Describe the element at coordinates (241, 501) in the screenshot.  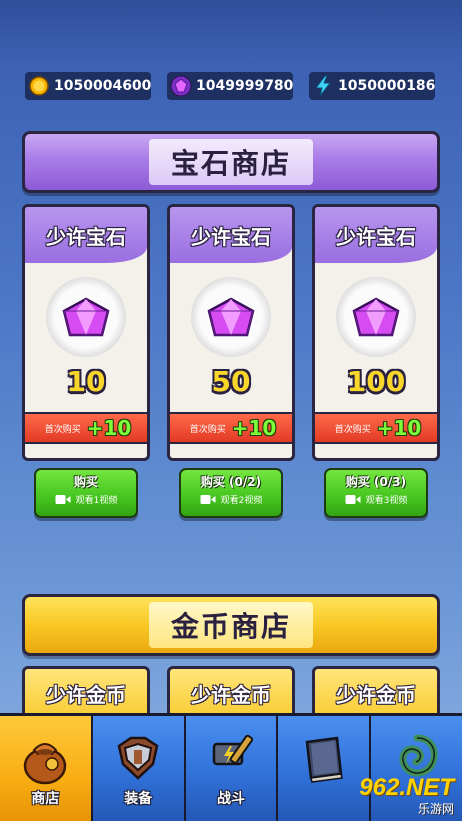
I see `watch-video-label: 观看2视频` at that location.